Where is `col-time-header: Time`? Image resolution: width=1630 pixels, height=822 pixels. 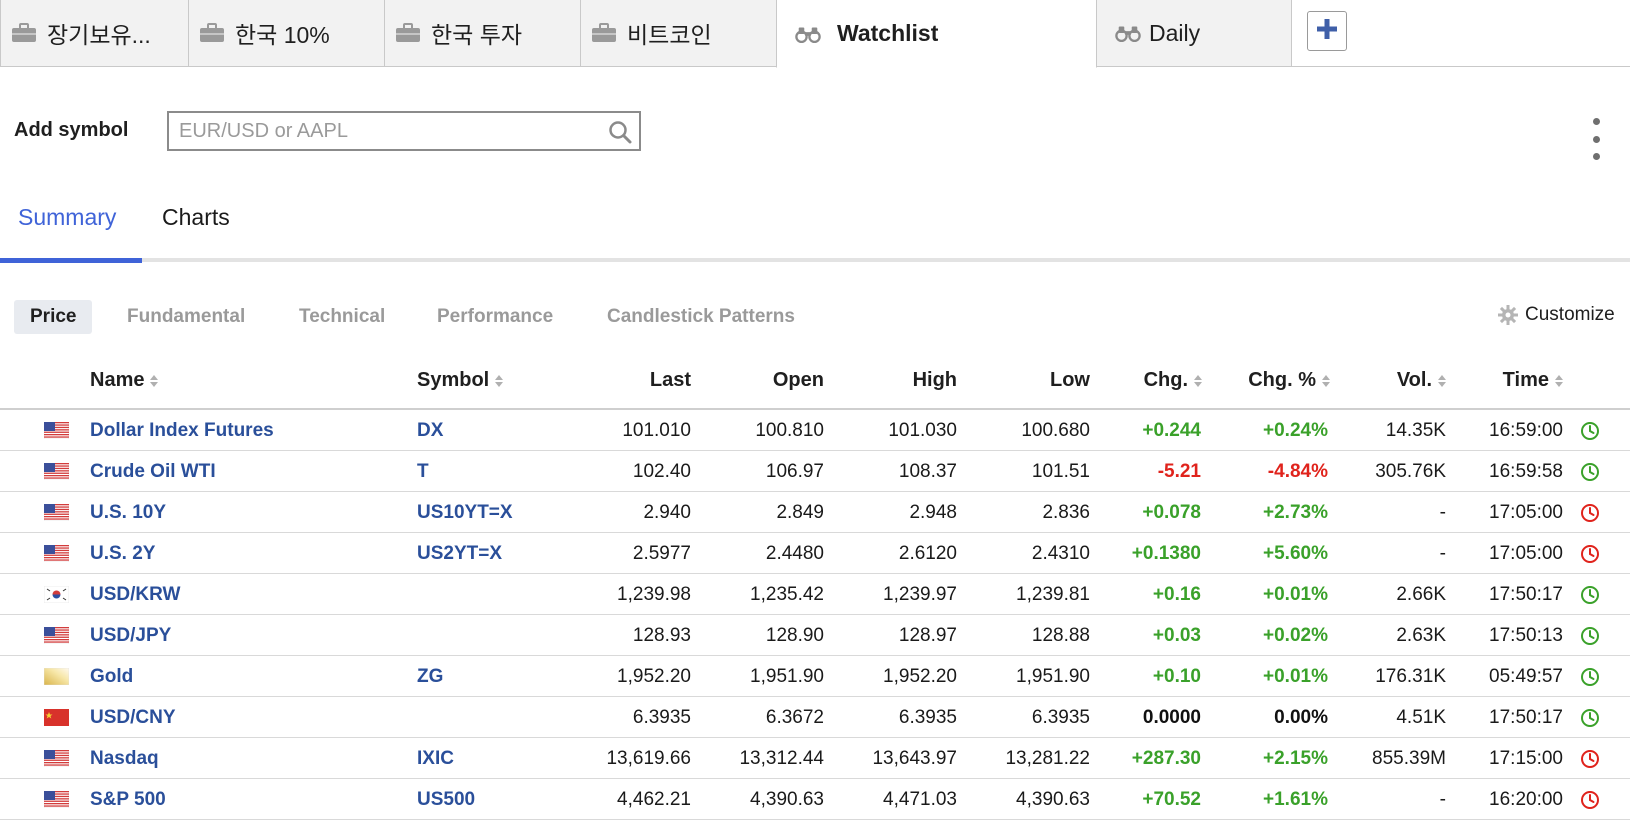
col-time-header: Time is located at coordinates (1516, 380).